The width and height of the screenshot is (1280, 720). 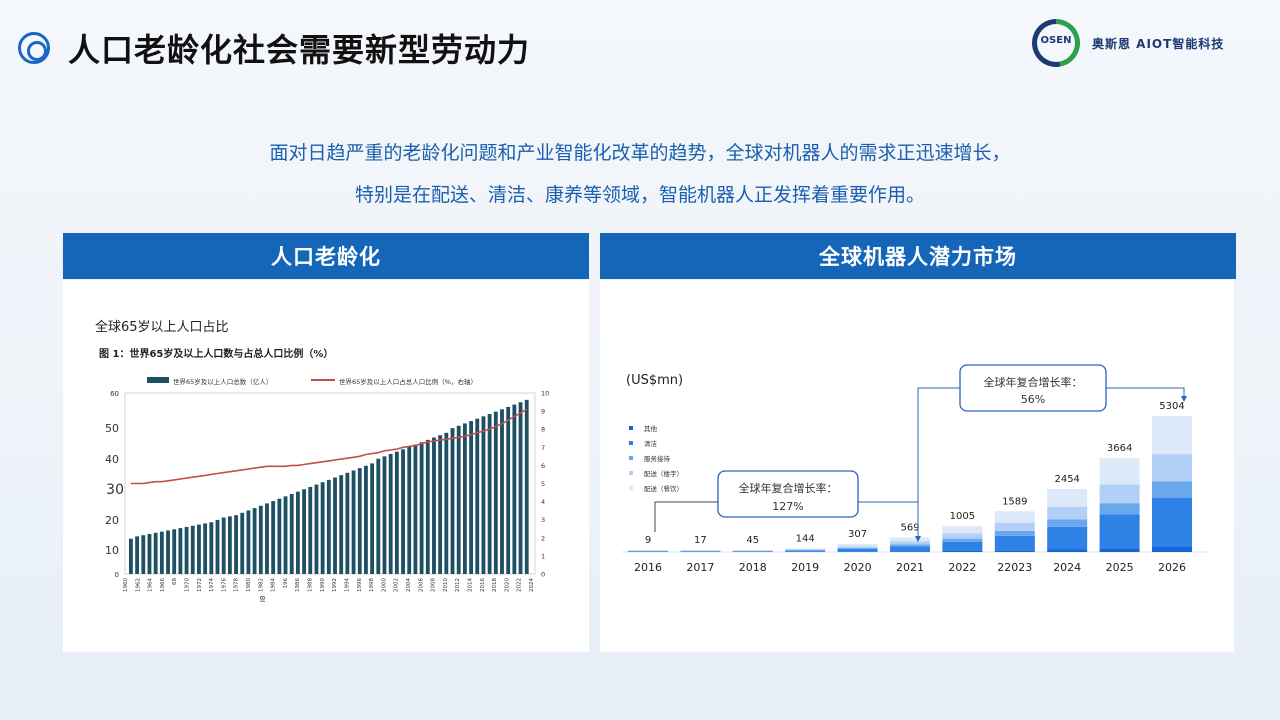 I want to click on legend-label: 配送（餐饮）, so click(x=663, y=488).